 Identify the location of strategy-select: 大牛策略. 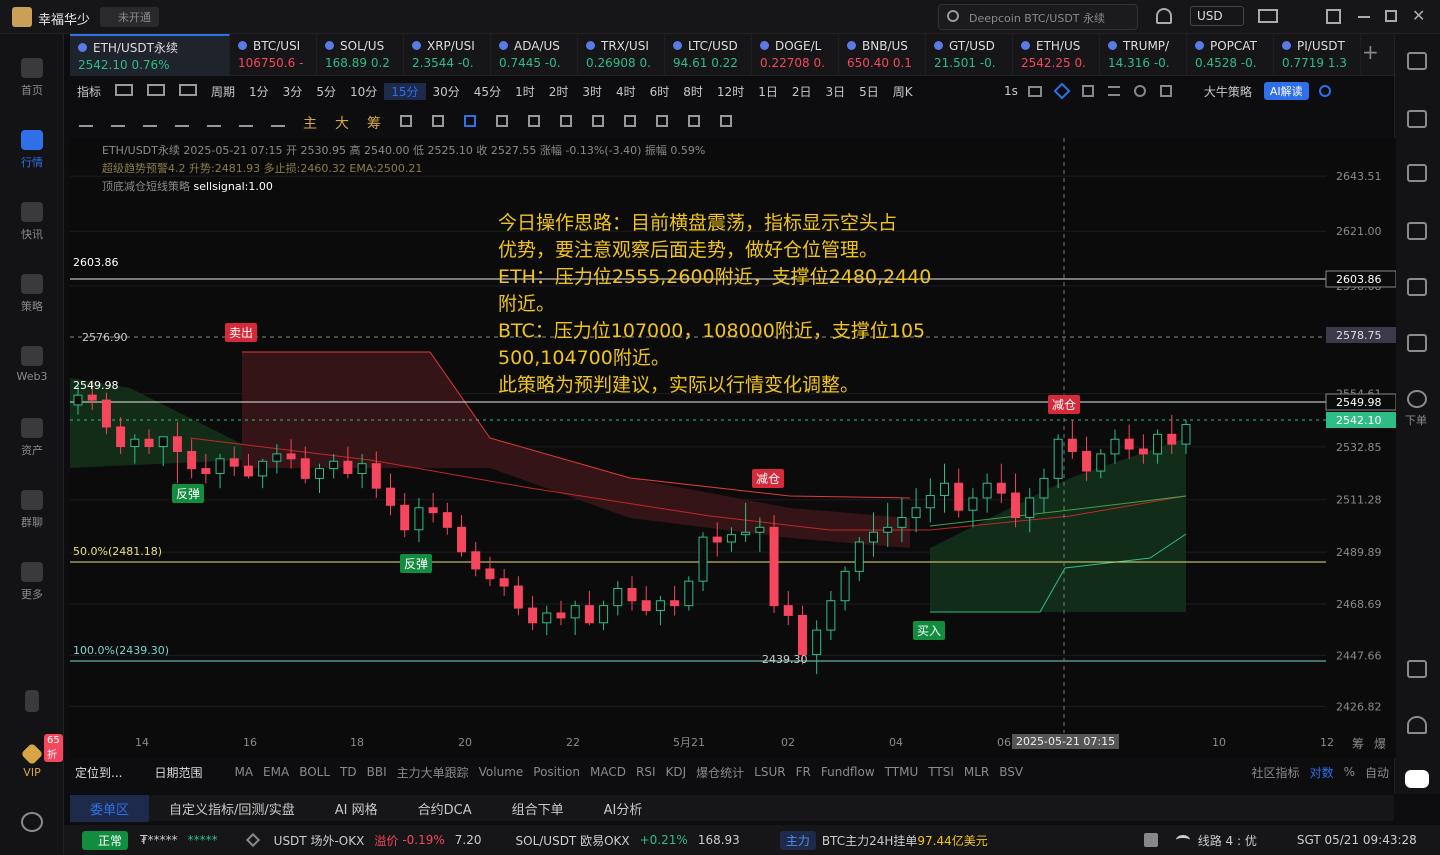
(1219, 91).